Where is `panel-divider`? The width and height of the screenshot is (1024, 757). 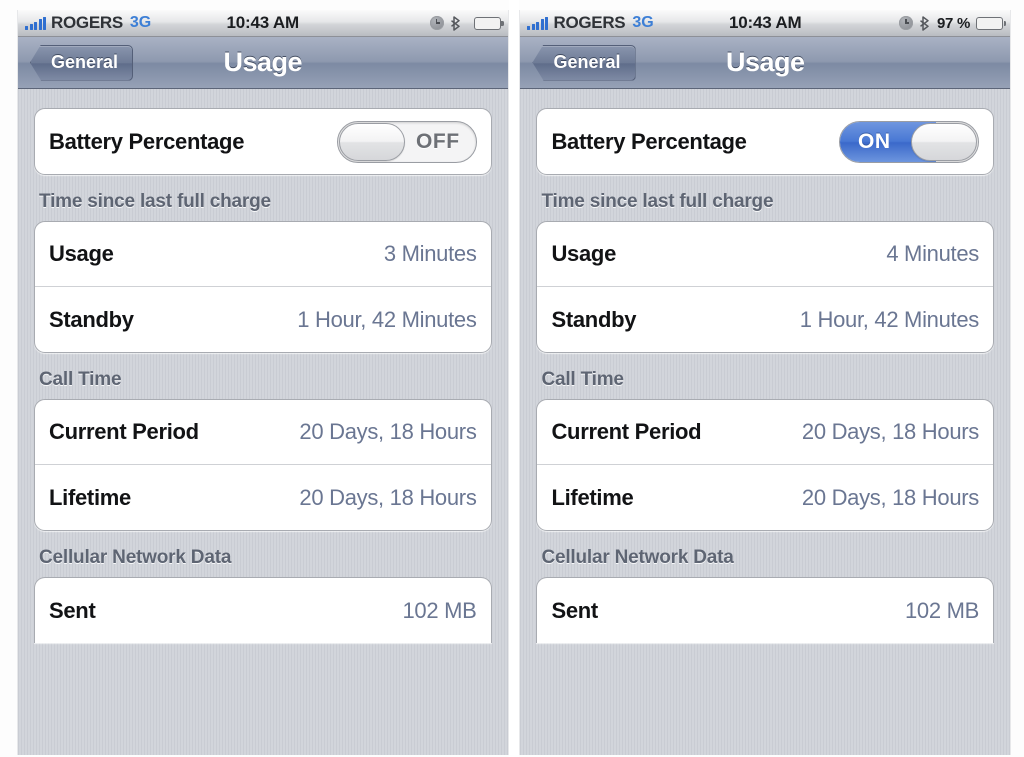
panel-divider is located at coordinates (514, 378).